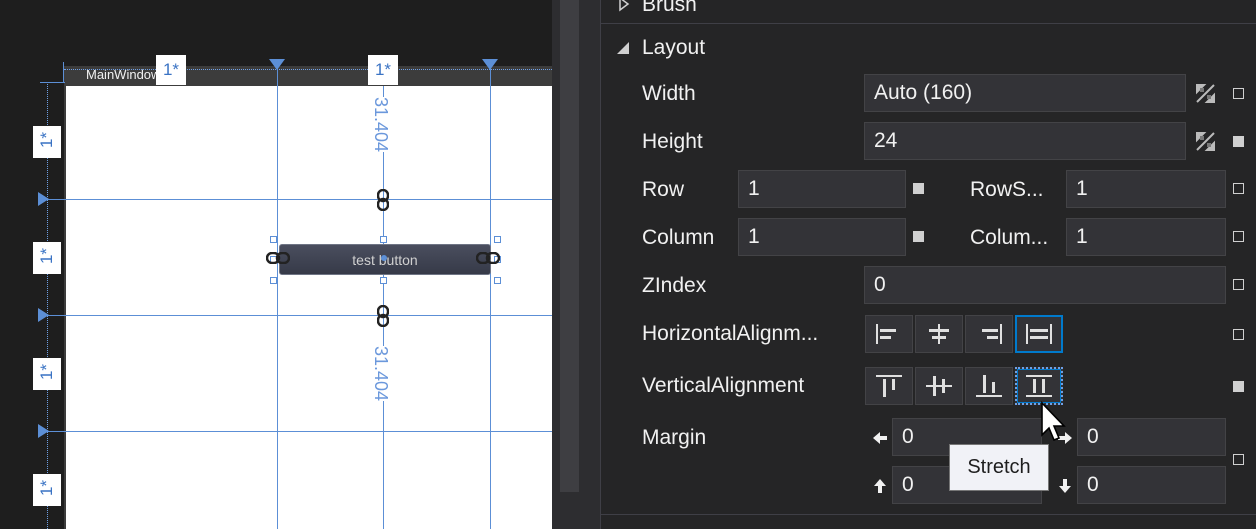  What do you see at coordinates (822, 237) in the screenshot?
I see `column-field: 1` at bounding box center [822, 237].